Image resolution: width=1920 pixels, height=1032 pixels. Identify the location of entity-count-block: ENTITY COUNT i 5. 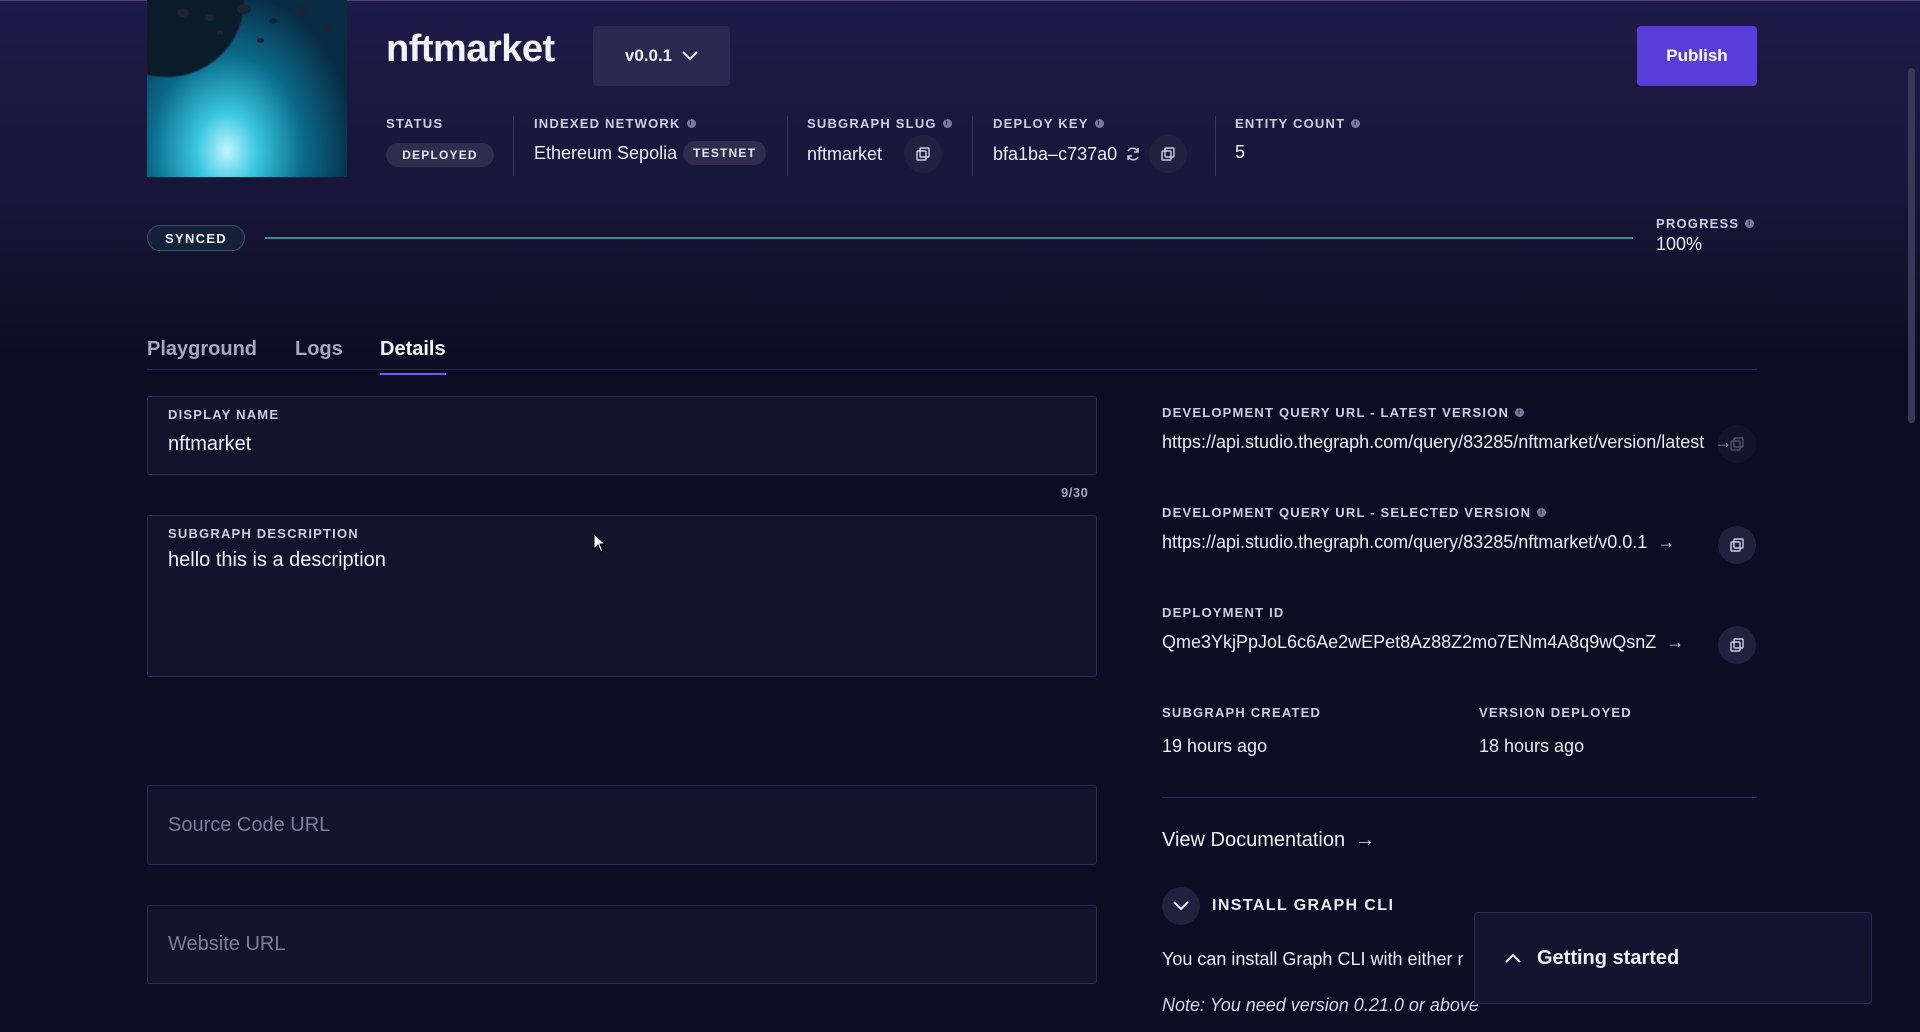
(1298, 139).